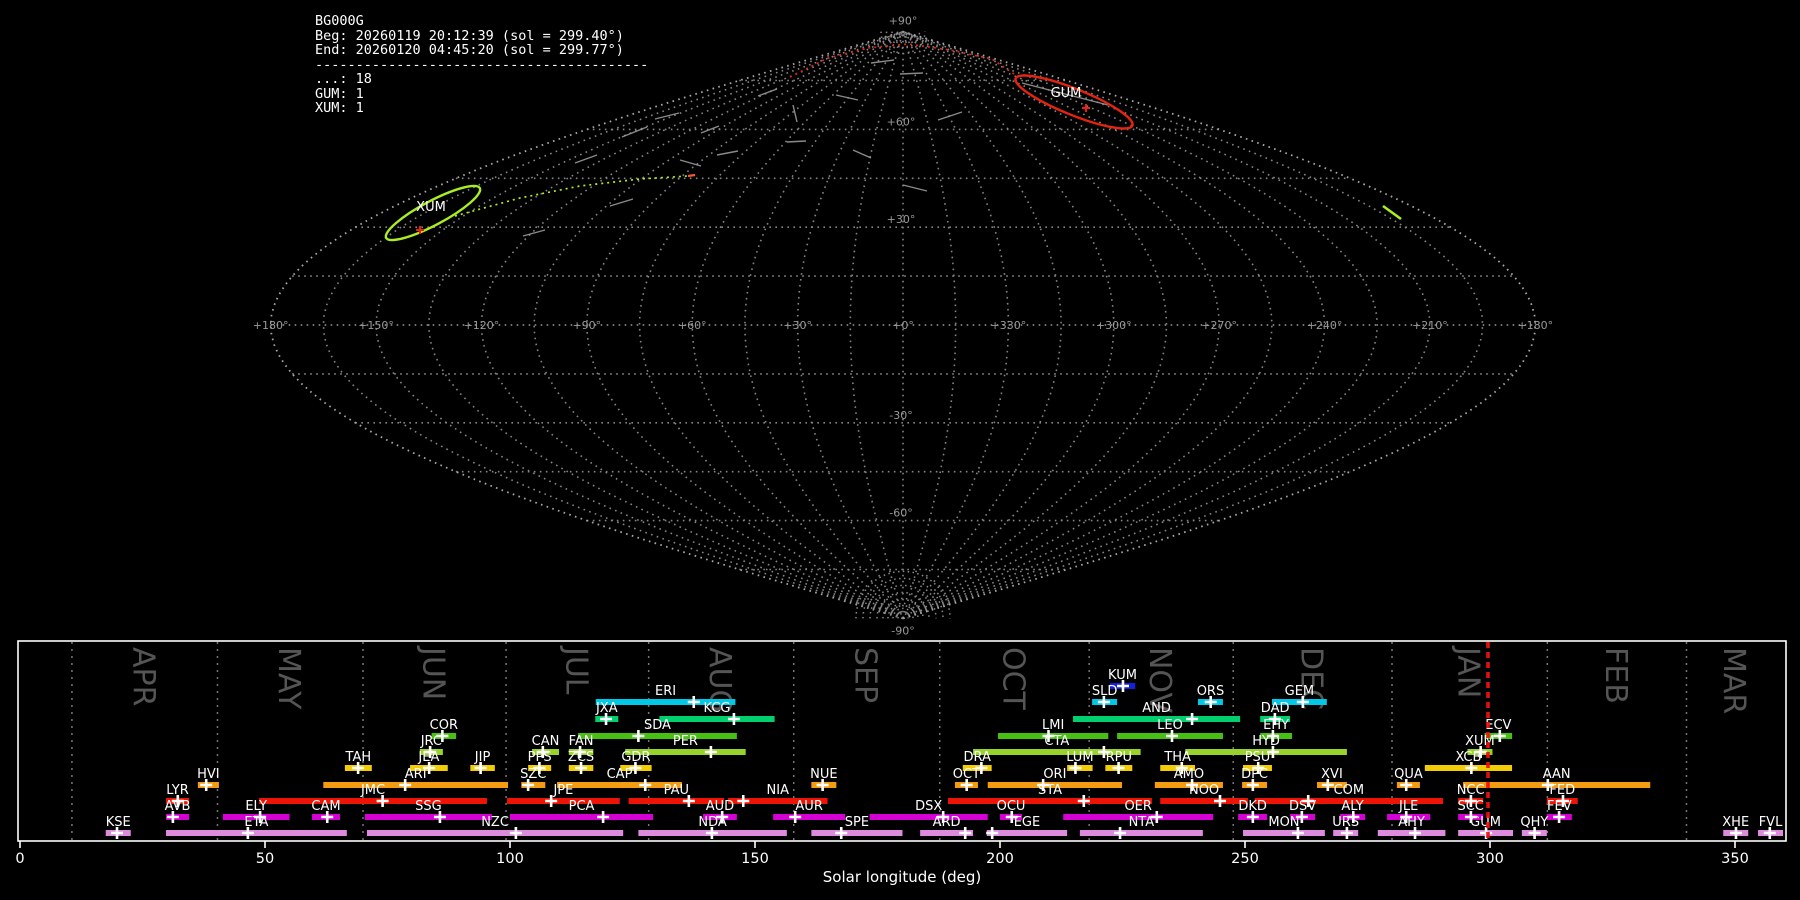  What do you see at coordinates (1137, 806) in the screenshot?
I see `shower-label-oer: OER` at bounding box center [1137, 806].